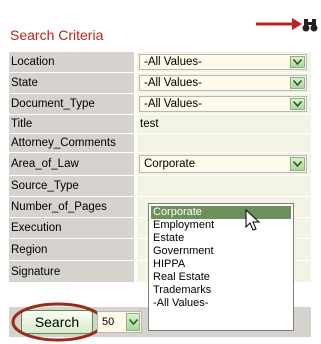 Image resolution: width=321 pixels, height=344 pixels. Describe the element at coordinates (221, 290) in the screenshot. I see `dropdown-option-trademarks: Trademarks` at that location.